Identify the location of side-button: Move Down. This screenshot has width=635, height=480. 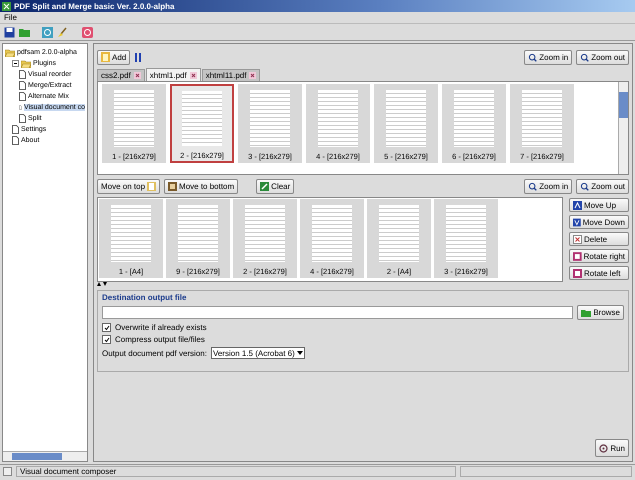
(599, 222).